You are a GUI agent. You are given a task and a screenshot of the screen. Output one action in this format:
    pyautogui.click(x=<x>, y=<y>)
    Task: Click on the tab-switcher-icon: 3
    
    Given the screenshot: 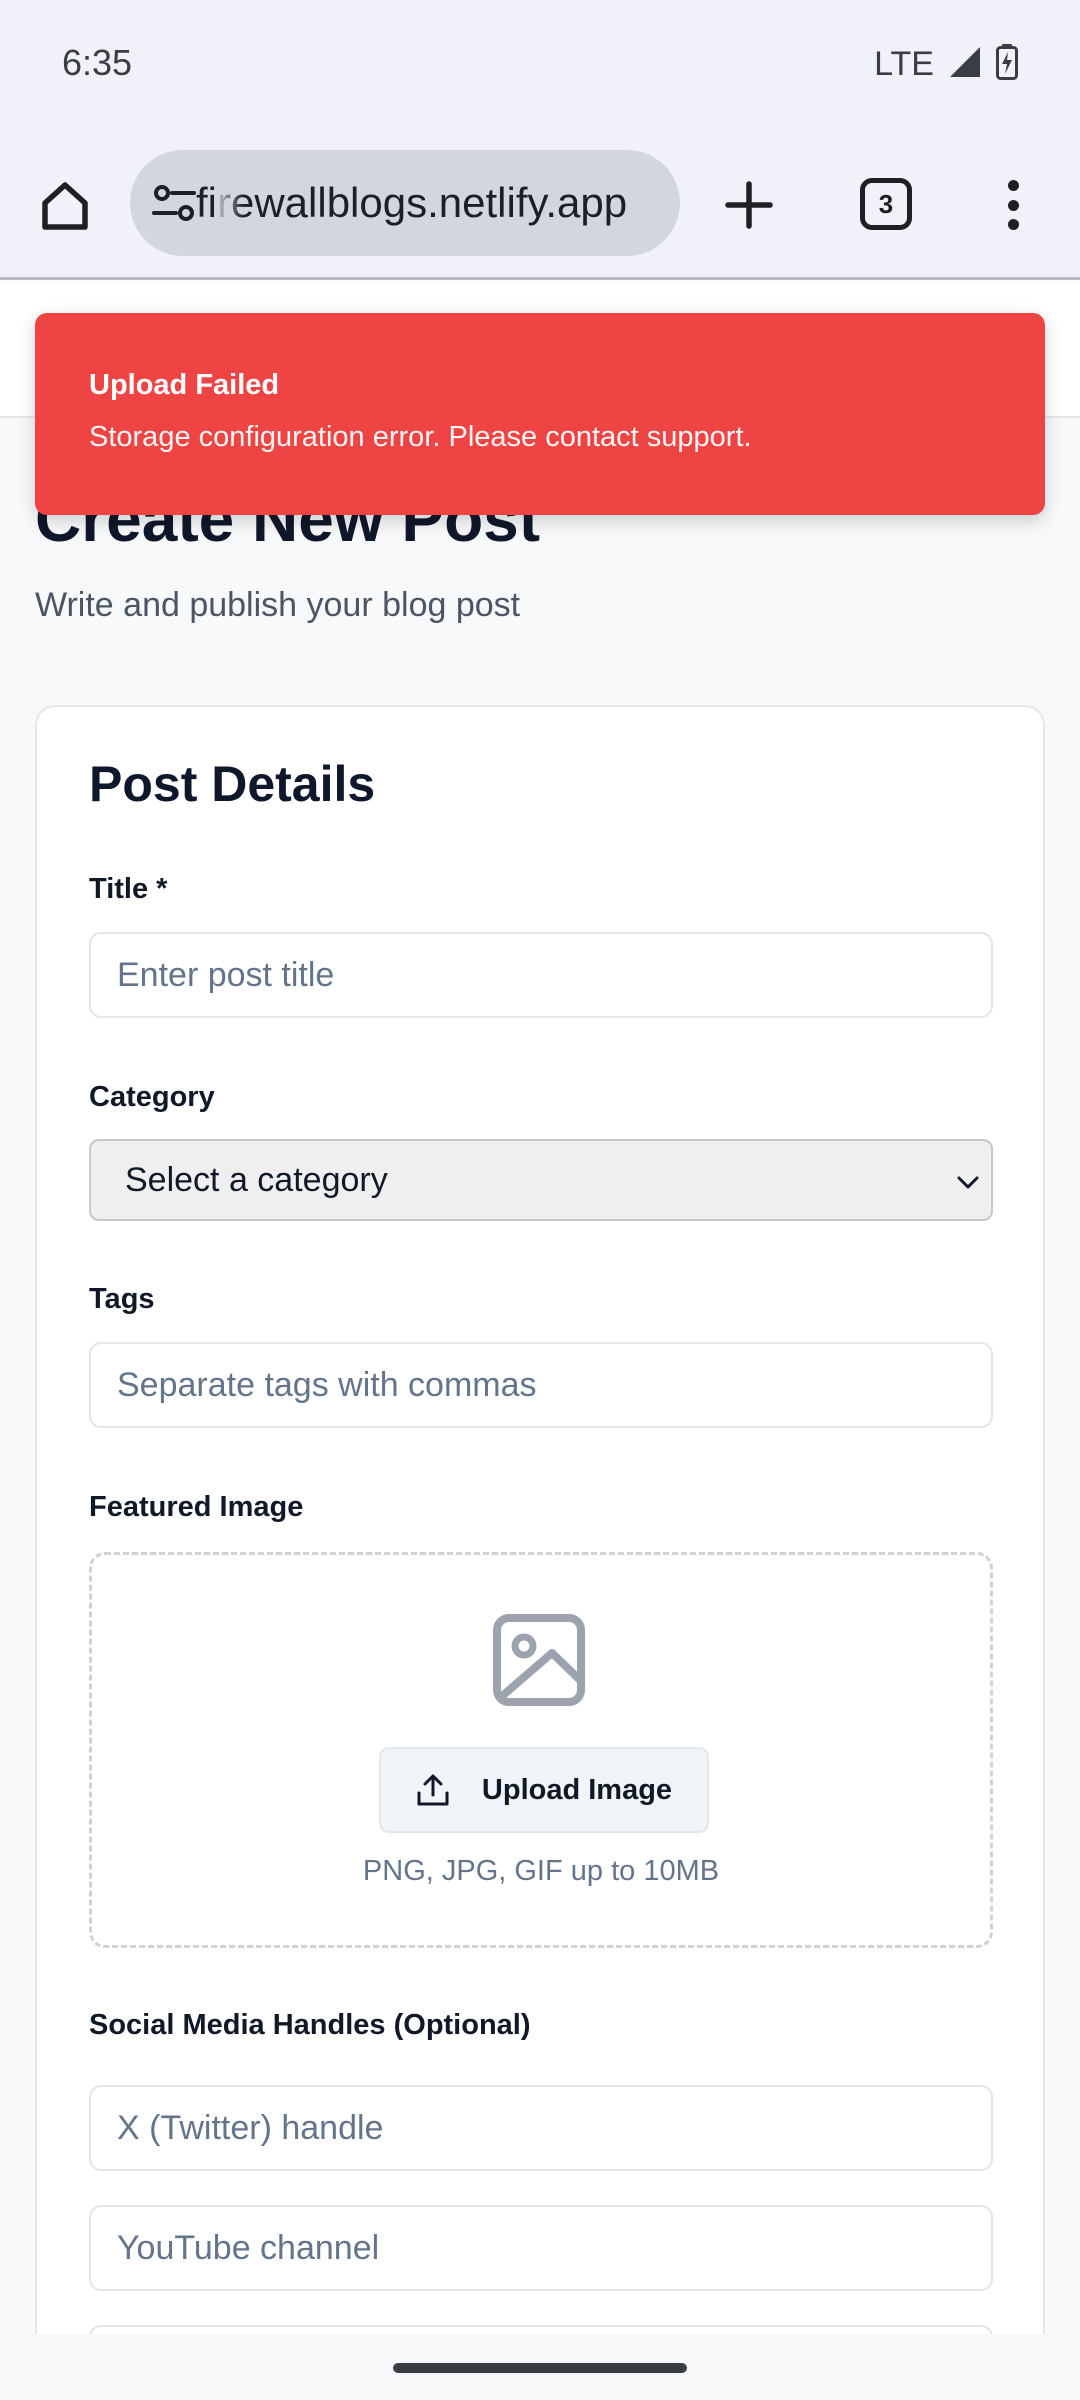 What is the action you would take?
    pyautogui.click(x=886, y=204)
    